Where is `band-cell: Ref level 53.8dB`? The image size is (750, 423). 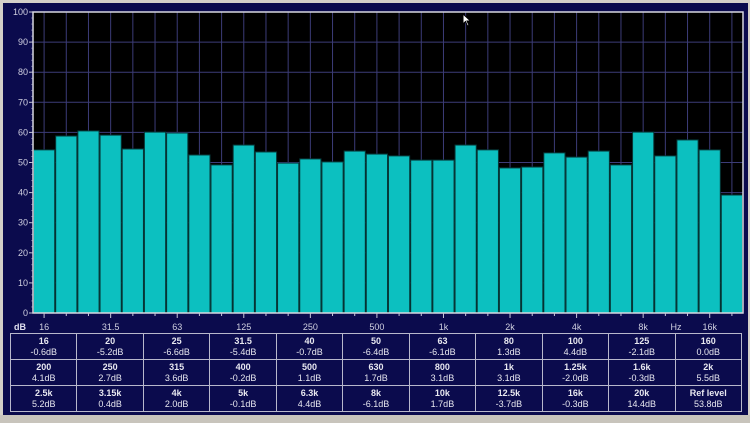
band-cell: Ref level 53.8dB is located at coordinates (708, 398).